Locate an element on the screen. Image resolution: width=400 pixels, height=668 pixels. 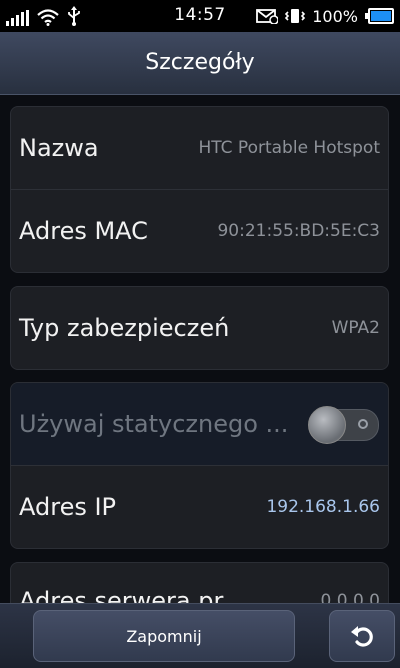
back-arrow-icon is located at coordinates (362, 636).